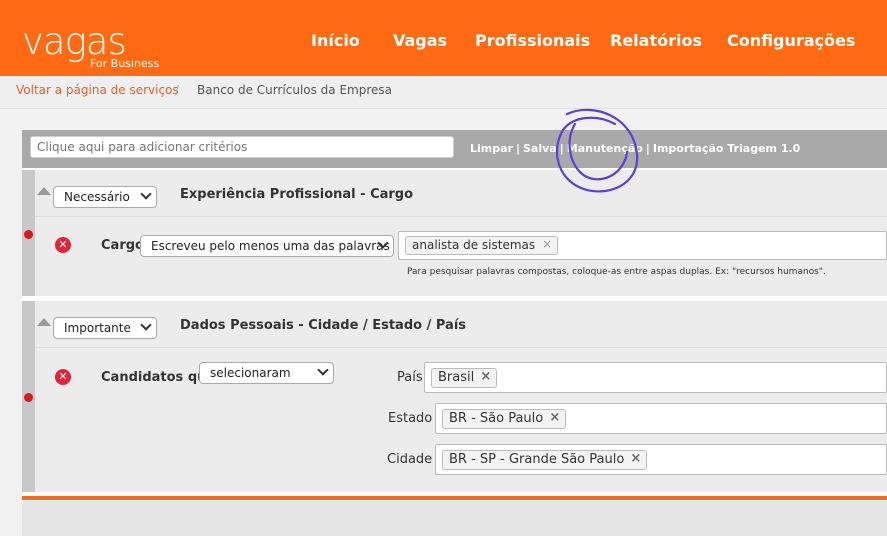 The width and height of the screenshot is (887, 536). What do you see at coordinates (597, 150) in the screenshot?
I see `annotation-scribble-icon` at bounding box center [597, 150].